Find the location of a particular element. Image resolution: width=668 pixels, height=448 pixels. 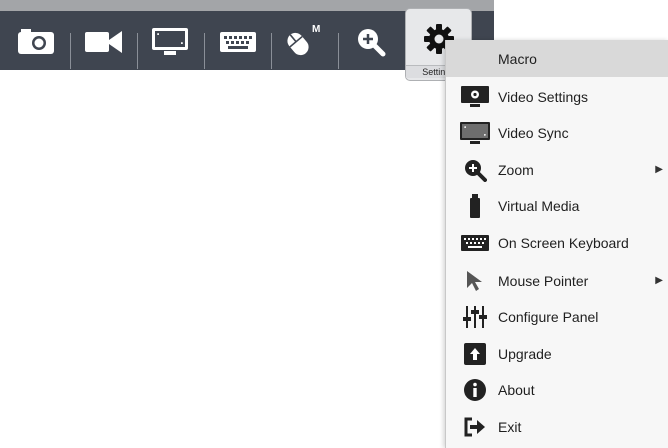

pointer-icon is located at coordinates (475, 280).